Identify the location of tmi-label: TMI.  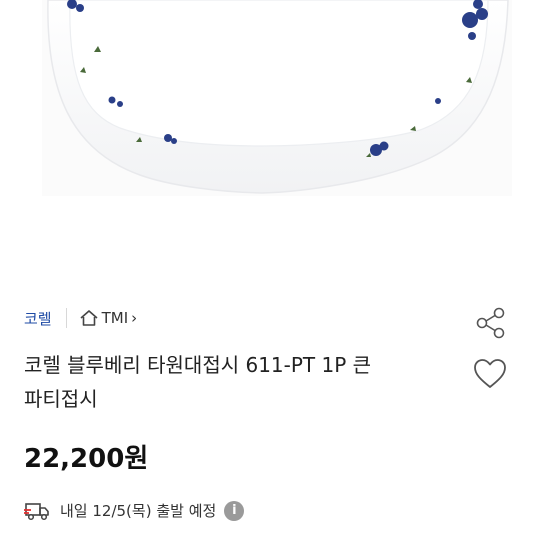
(115, 318).